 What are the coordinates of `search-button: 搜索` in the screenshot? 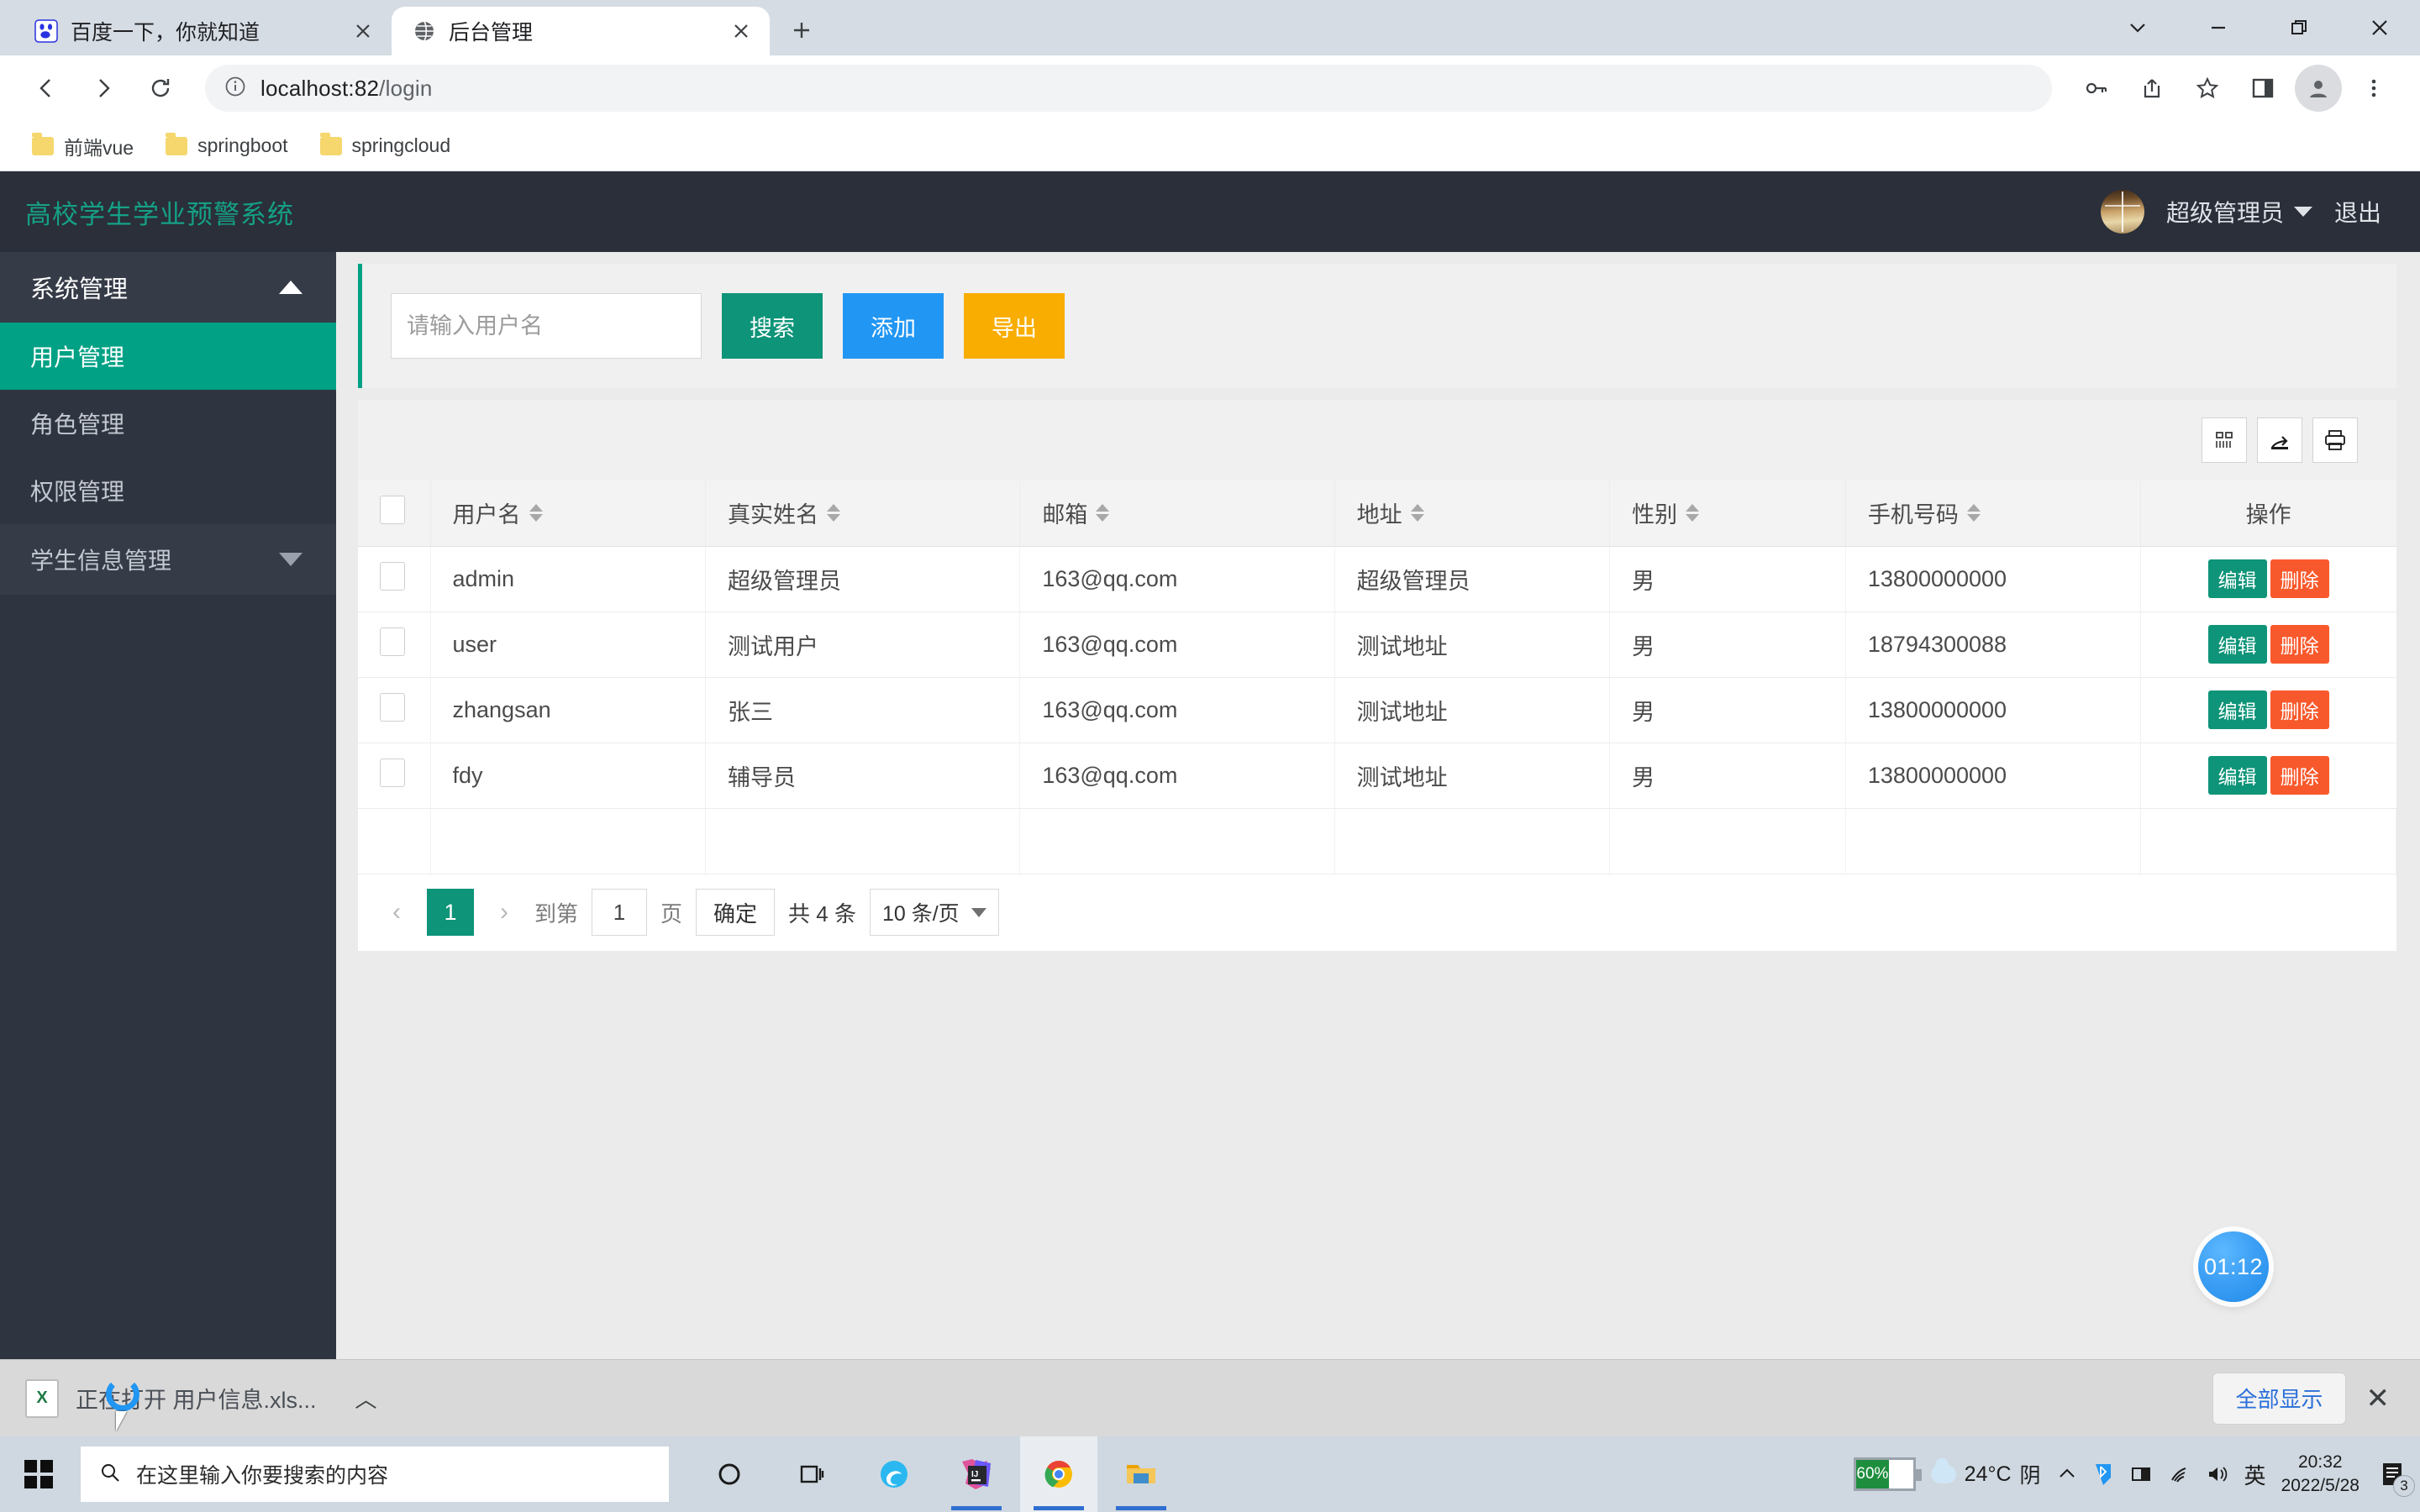 It's located at (772, 326).